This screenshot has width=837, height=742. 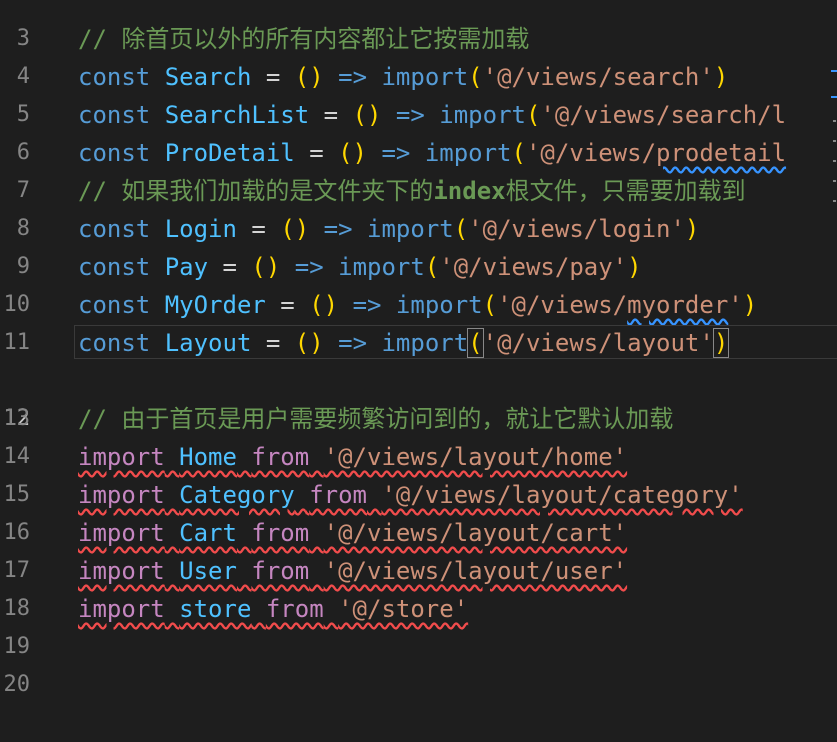 I want to click on code-line: 14 // 由于首页是用户需要频繁访问到的，就让它默认加载, so click(x=418, y=434).